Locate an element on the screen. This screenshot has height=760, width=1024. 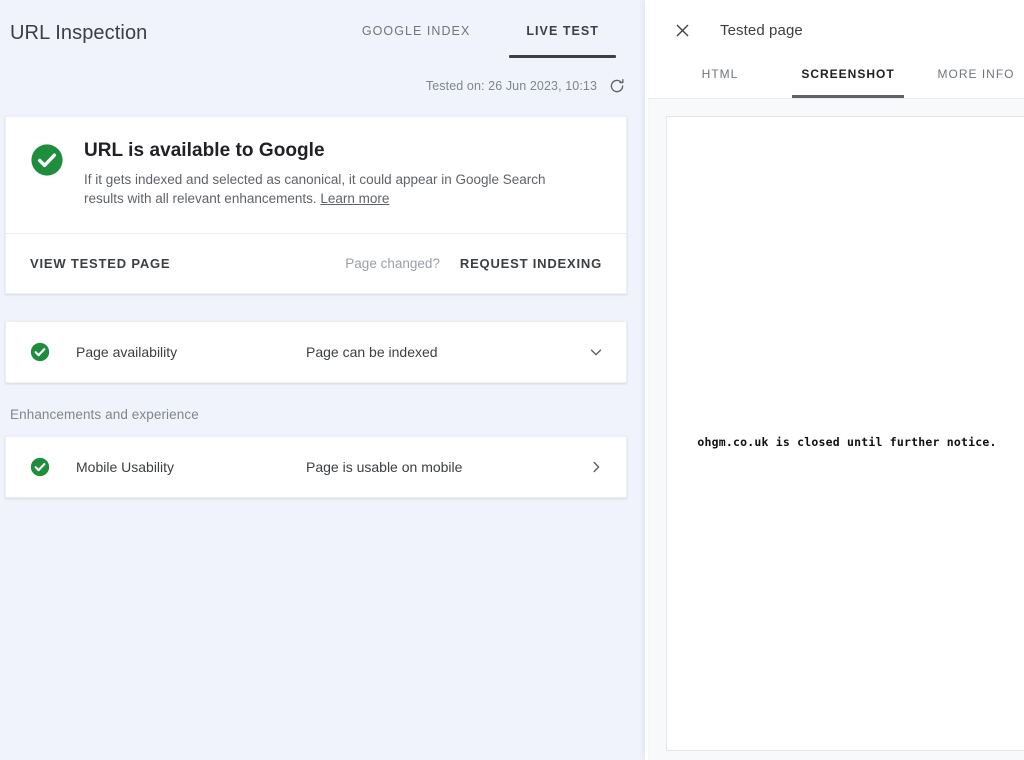
result-value: Page is usable on mobile is located at coordinates (384, 467).